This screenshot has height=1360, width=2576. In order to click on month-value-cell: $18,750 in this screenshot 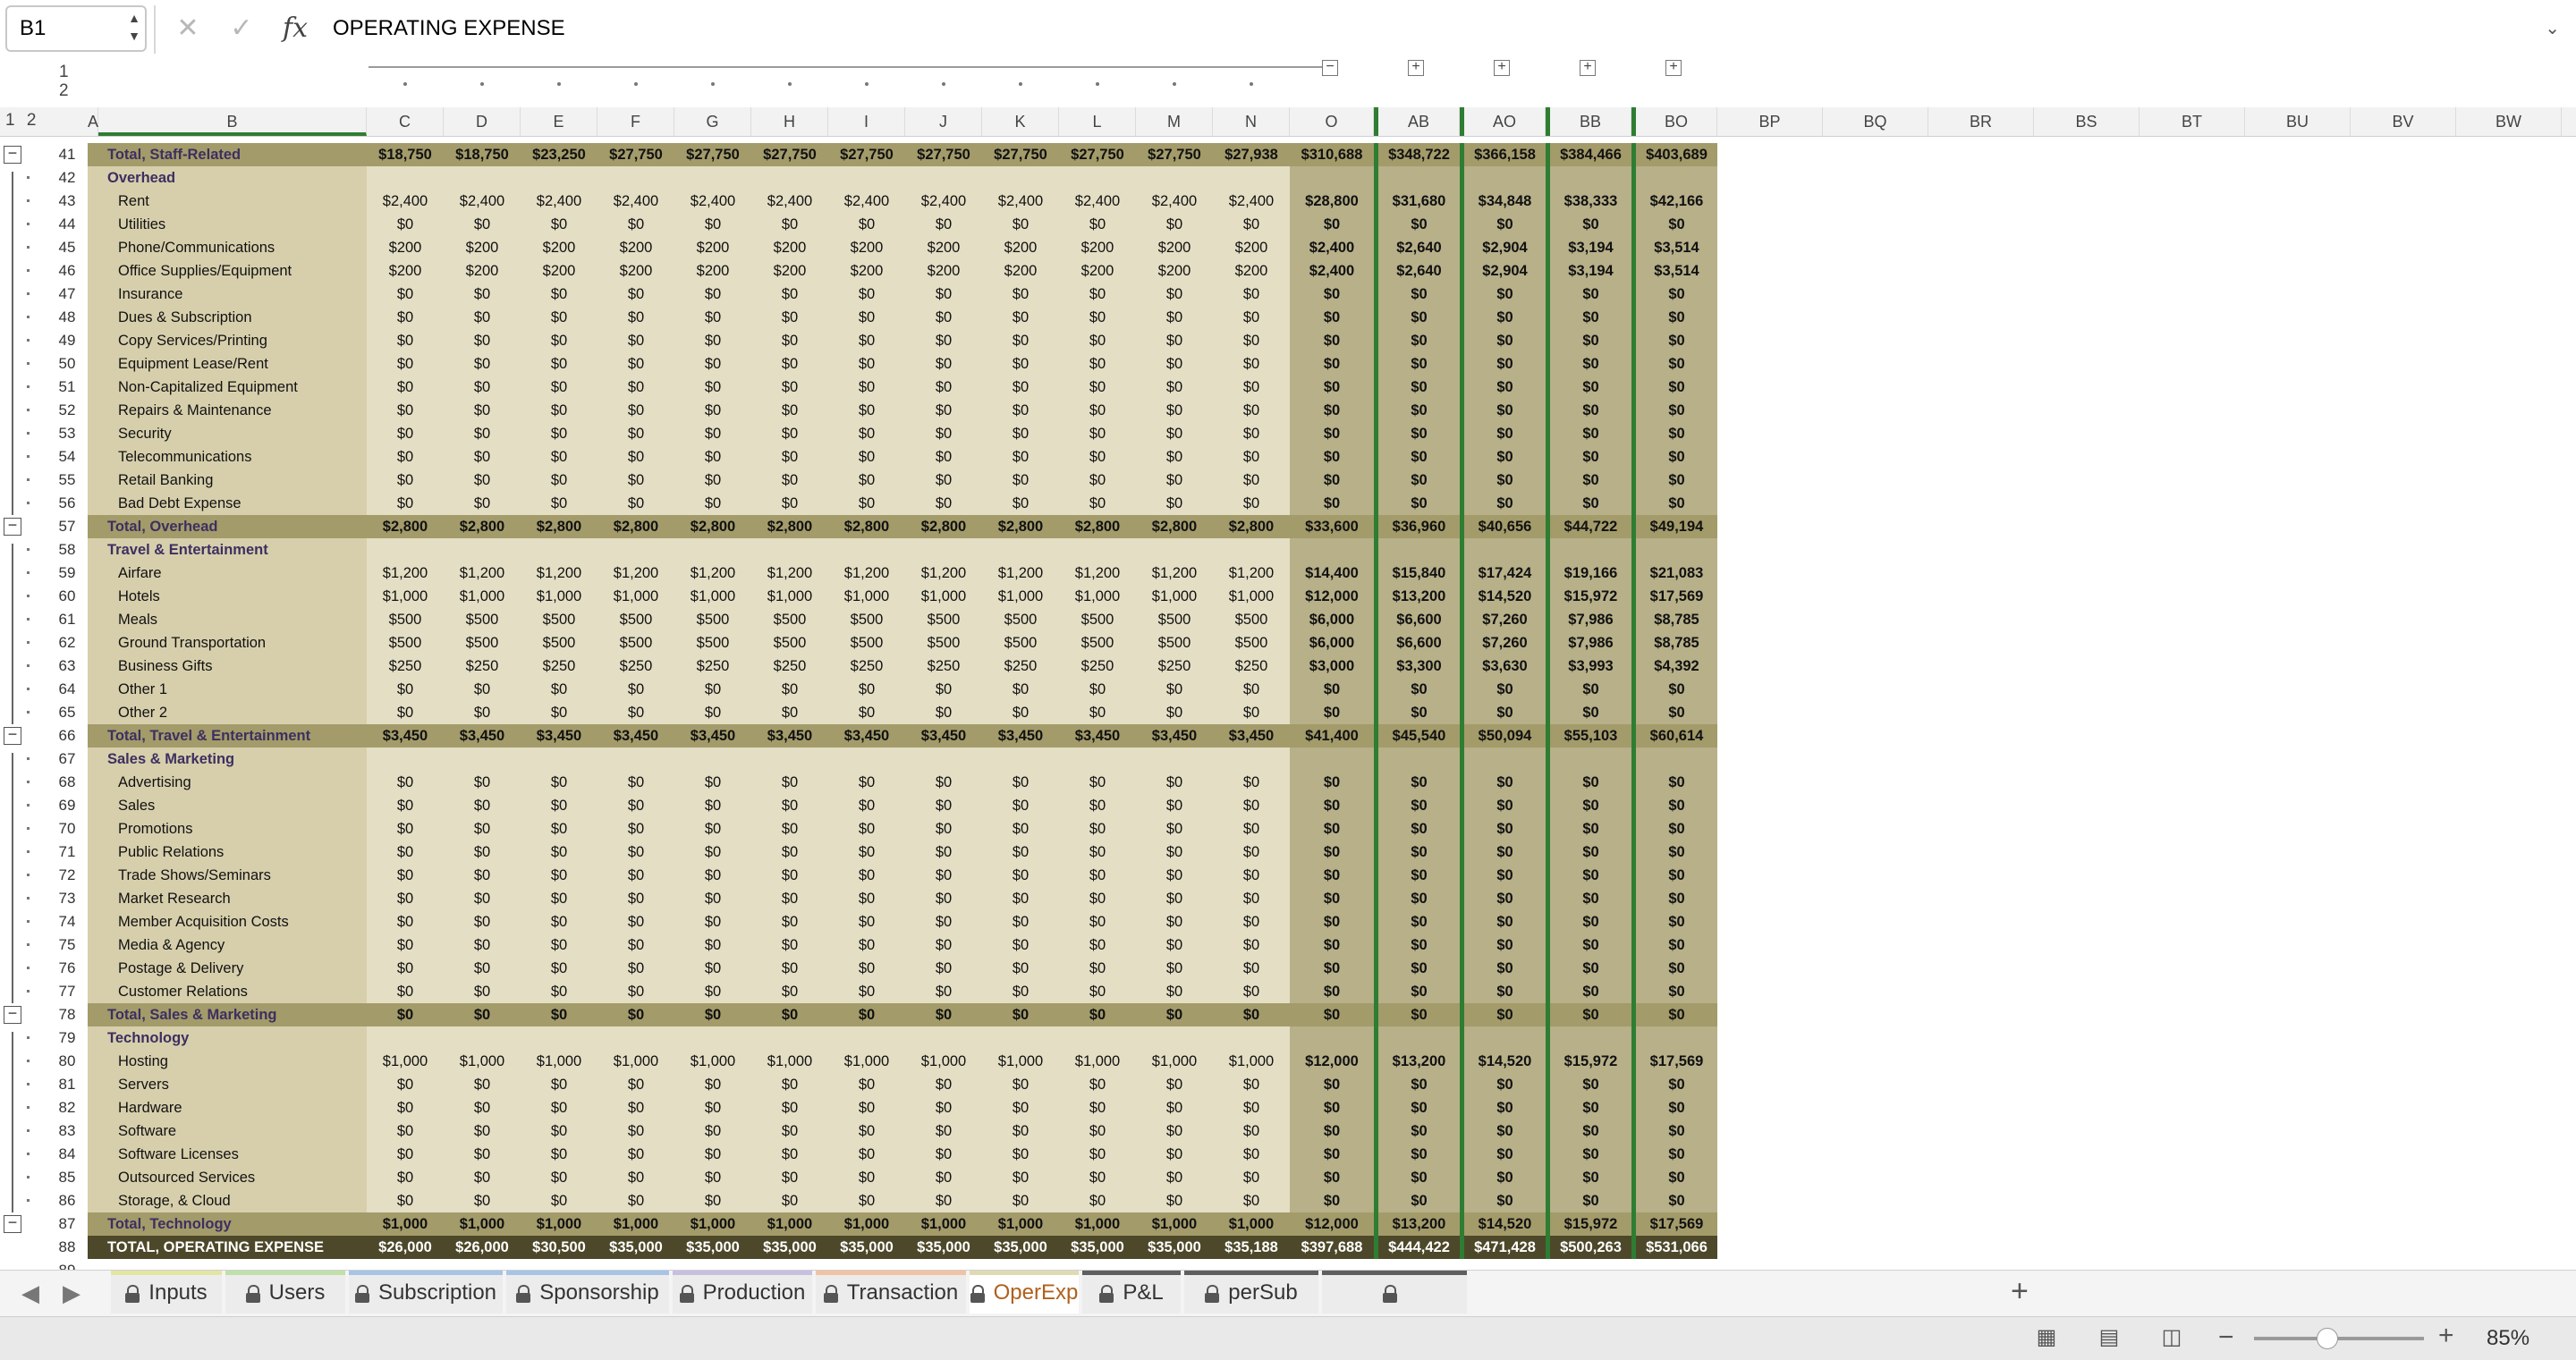, I will do `click(482, 154)`.